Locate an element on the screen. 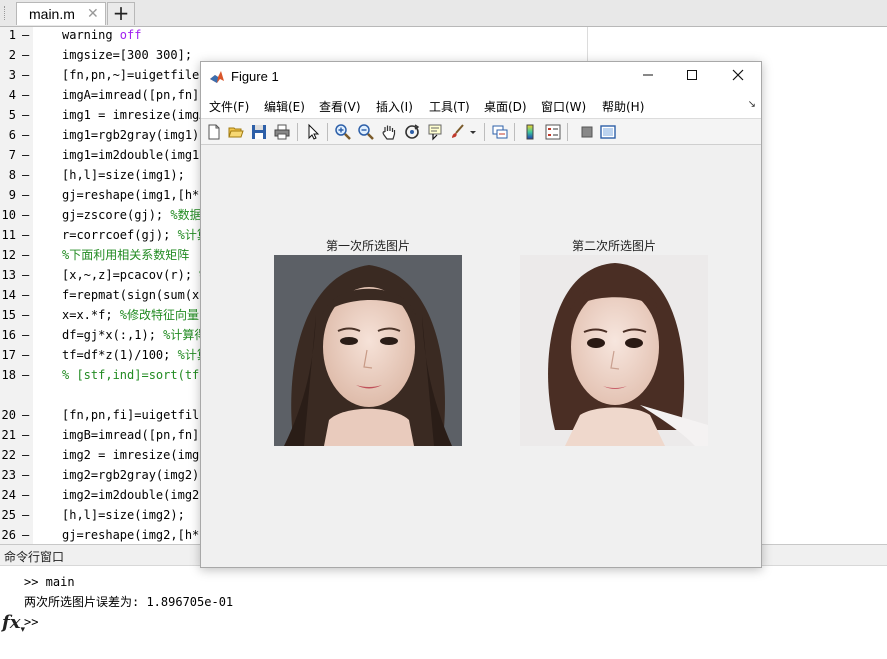 This screenshot has width=887, height=659. code-text: tf=df*z(1)/100; %计算 is located at coordinates (135, 355).